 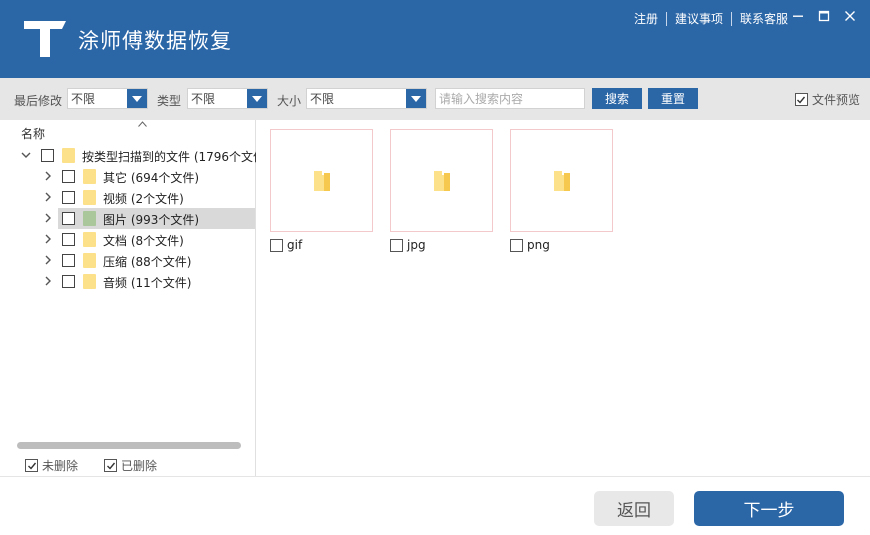 What do you see at coordinates (33, 133) in the screenshot?
I see `name-column-header: 名称` at bounding box center [33, 133].